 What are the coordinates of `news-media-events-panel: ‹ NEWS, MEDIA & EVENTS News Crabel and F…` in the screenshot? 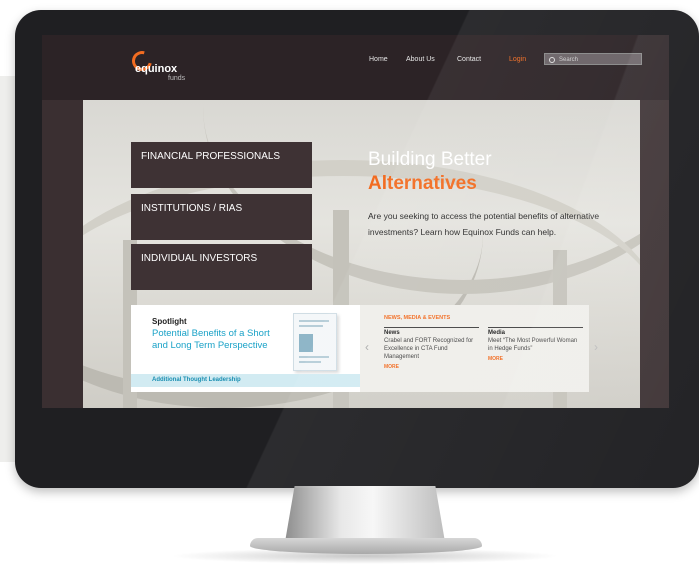 It's located at (474, 348).